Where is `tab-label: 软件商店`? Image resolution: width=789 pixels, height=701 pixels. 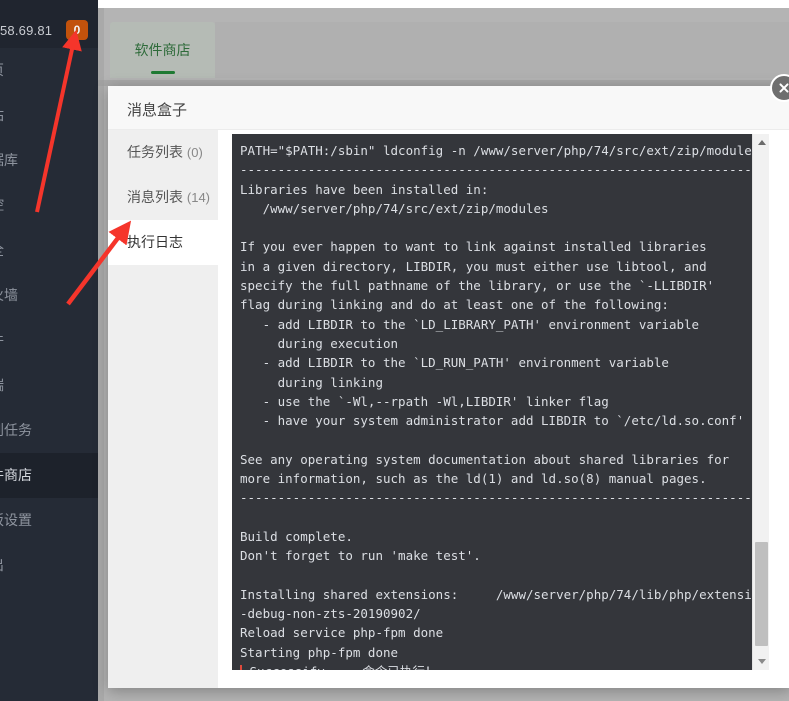
tab-label: 软件商店 is located at coordinates (162, 50).